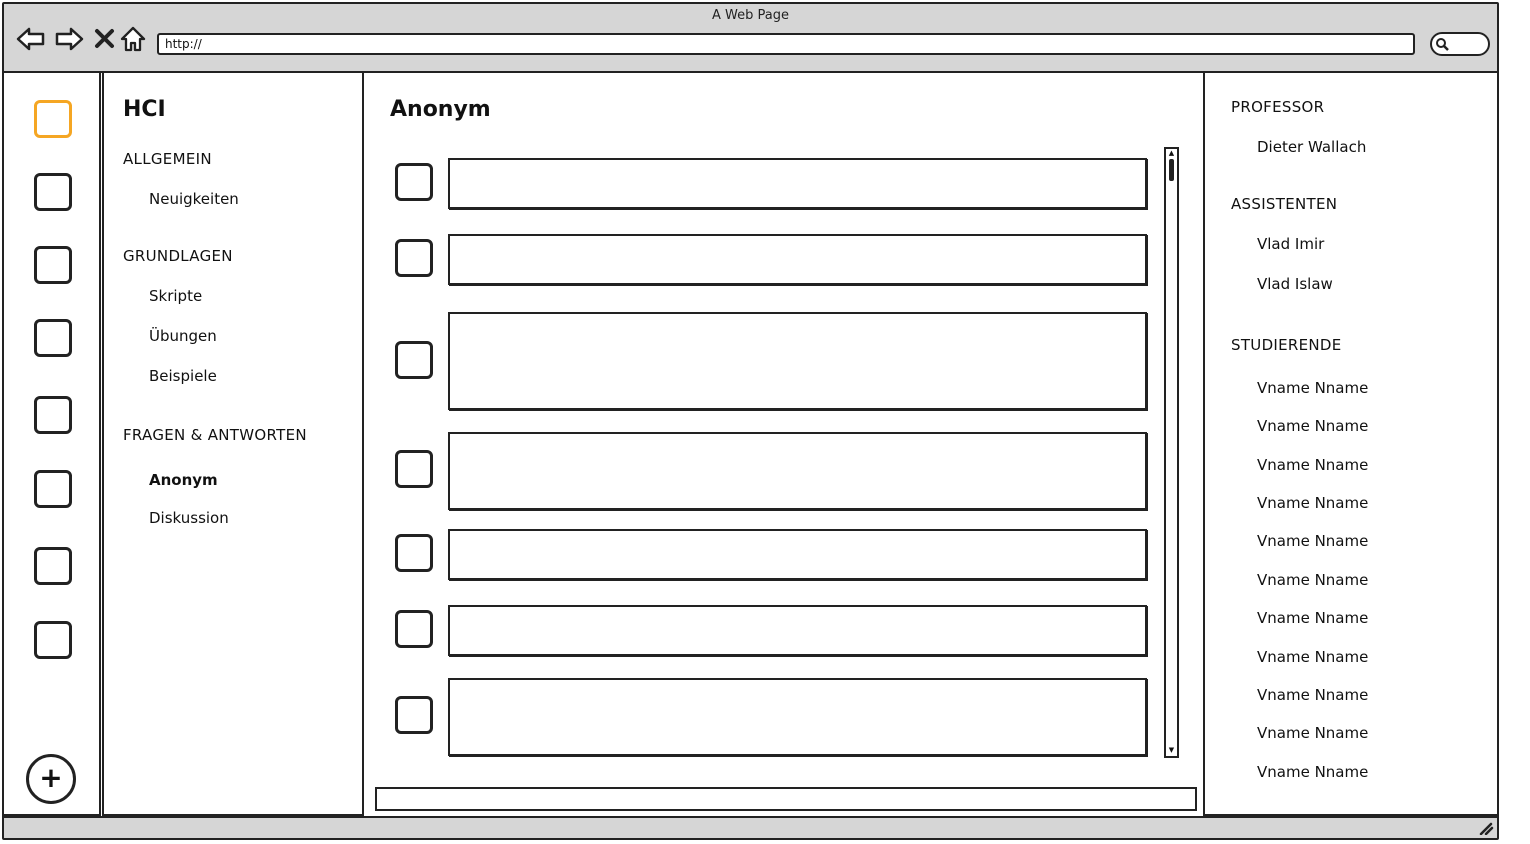  What do you see at coordinates (1442, 44) in the screenshot?
I see `search-icon` at bounding box center [1442, 44].